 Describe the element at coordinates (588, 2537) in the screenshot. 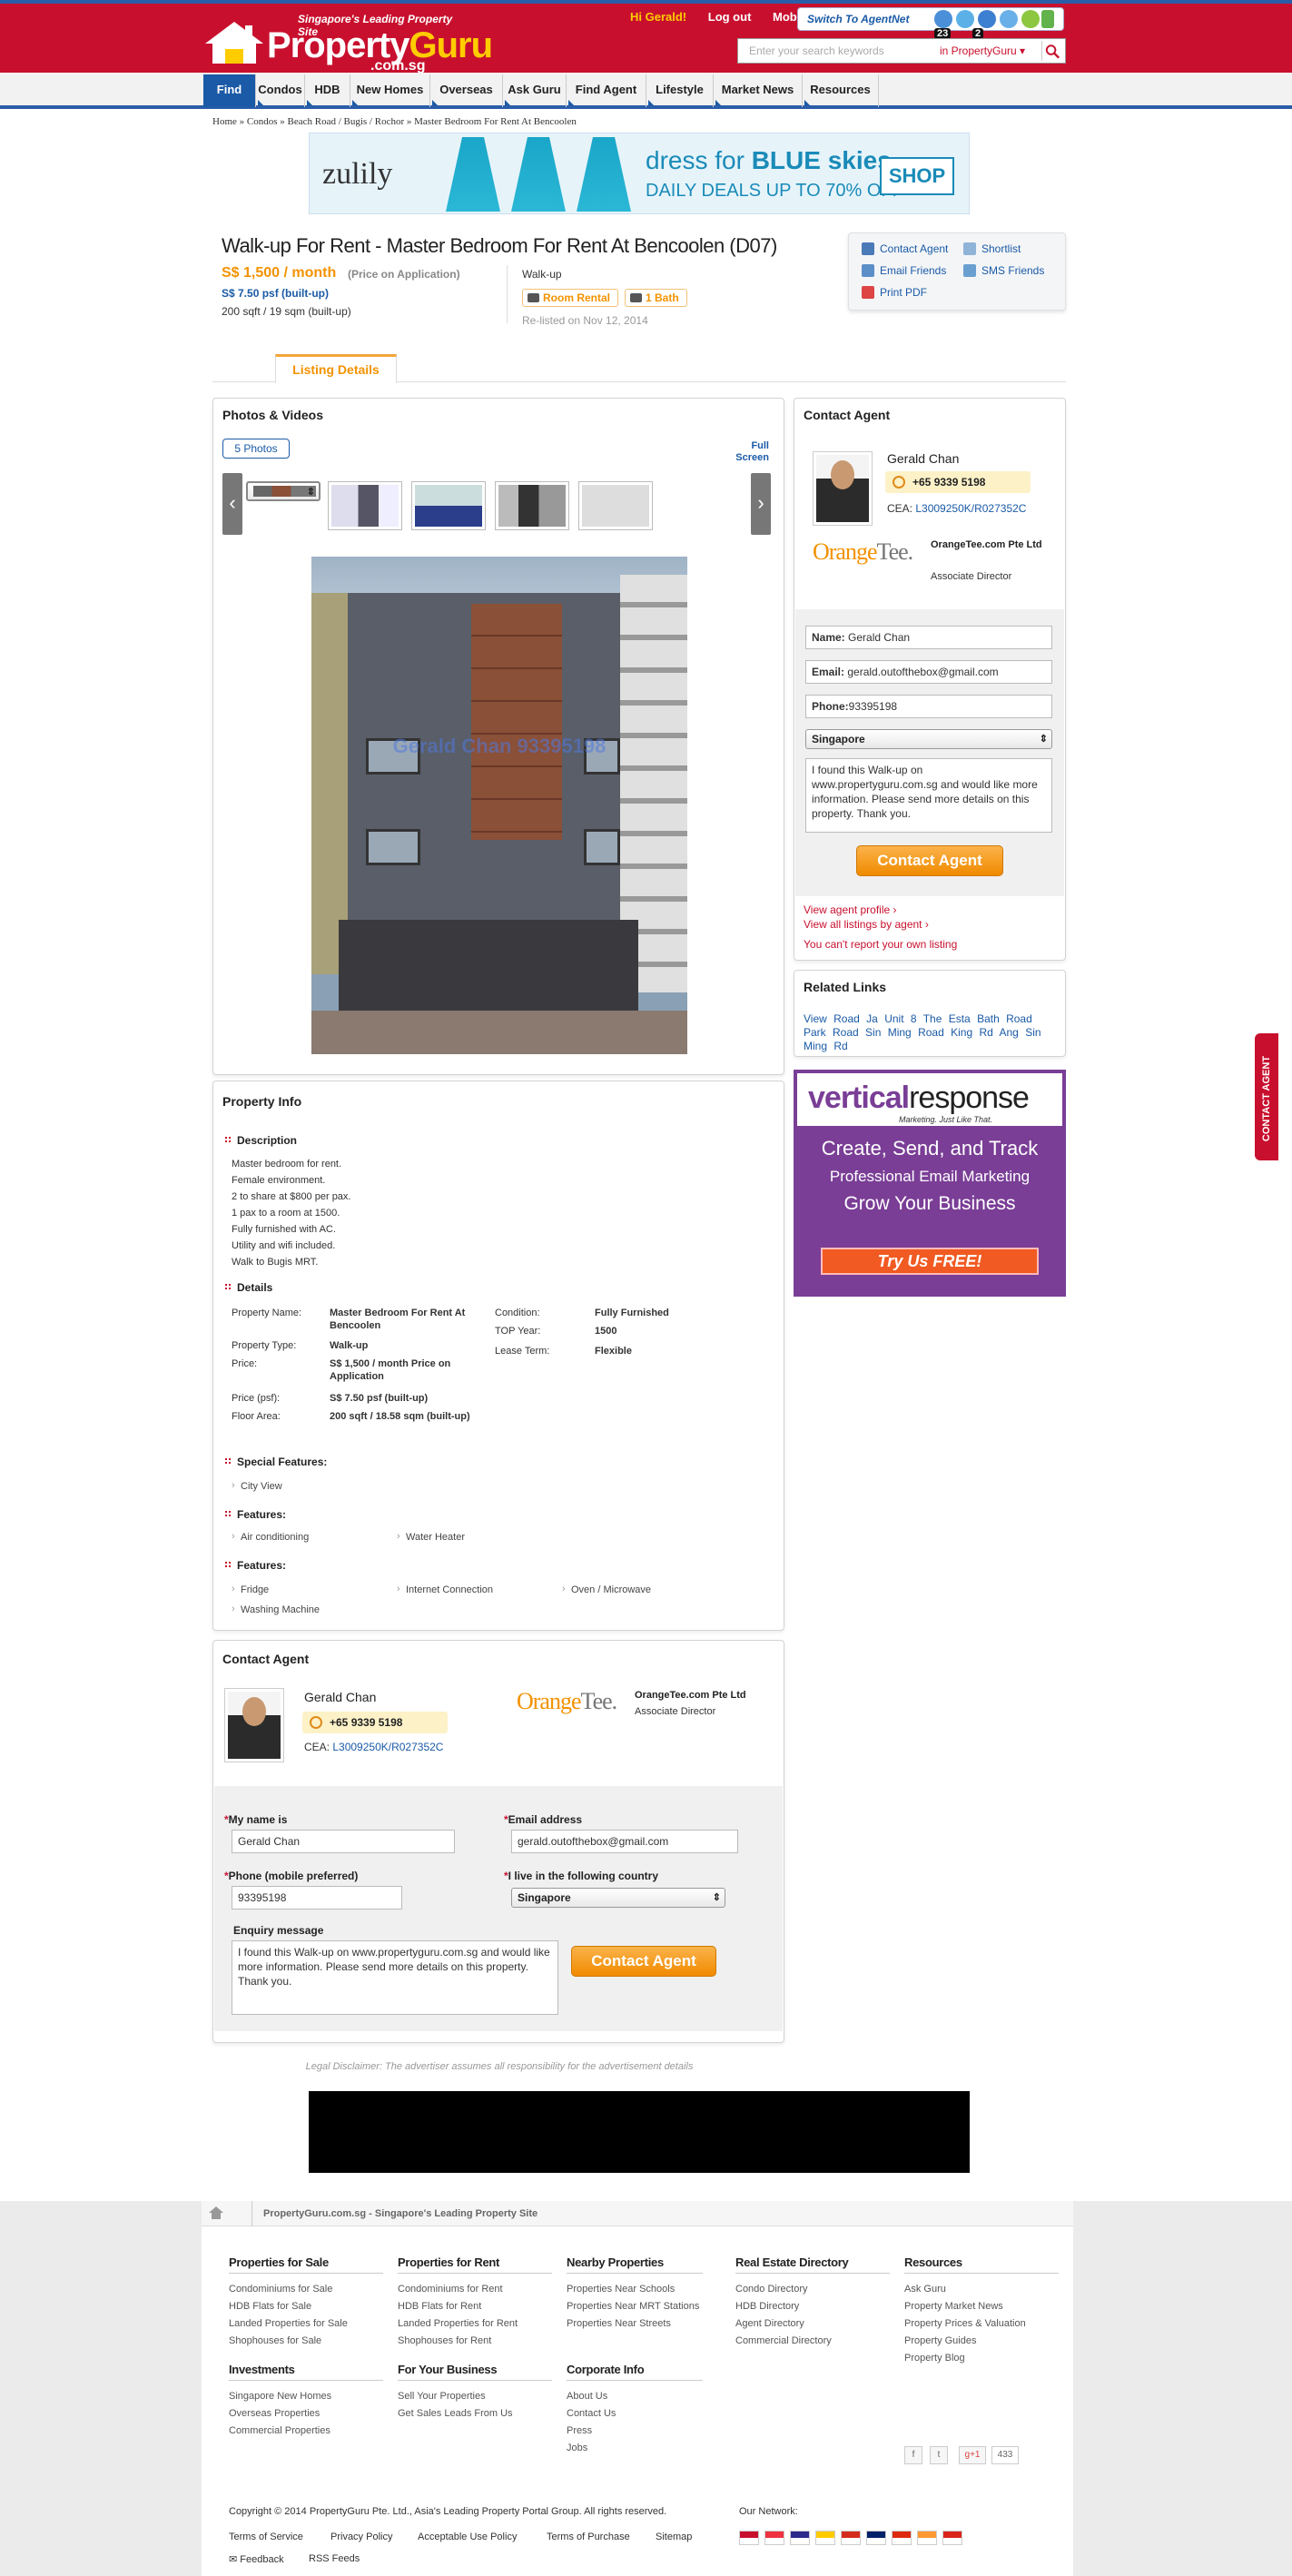

I see `footer-link: Terms of Purchase` at that location.